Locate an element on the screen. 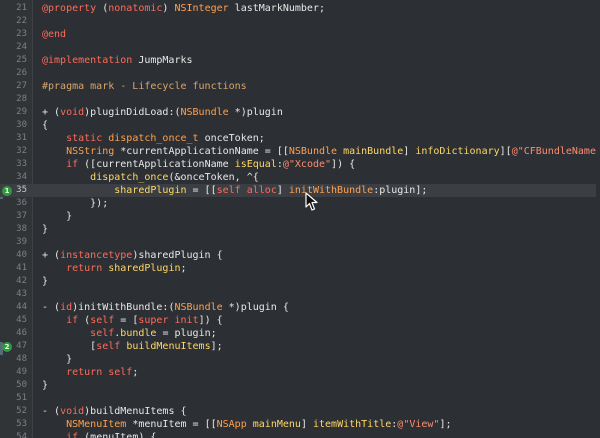 The width and height of the screenshot is (600, 438). code-line: 38} is located at coordinates (300, 229).